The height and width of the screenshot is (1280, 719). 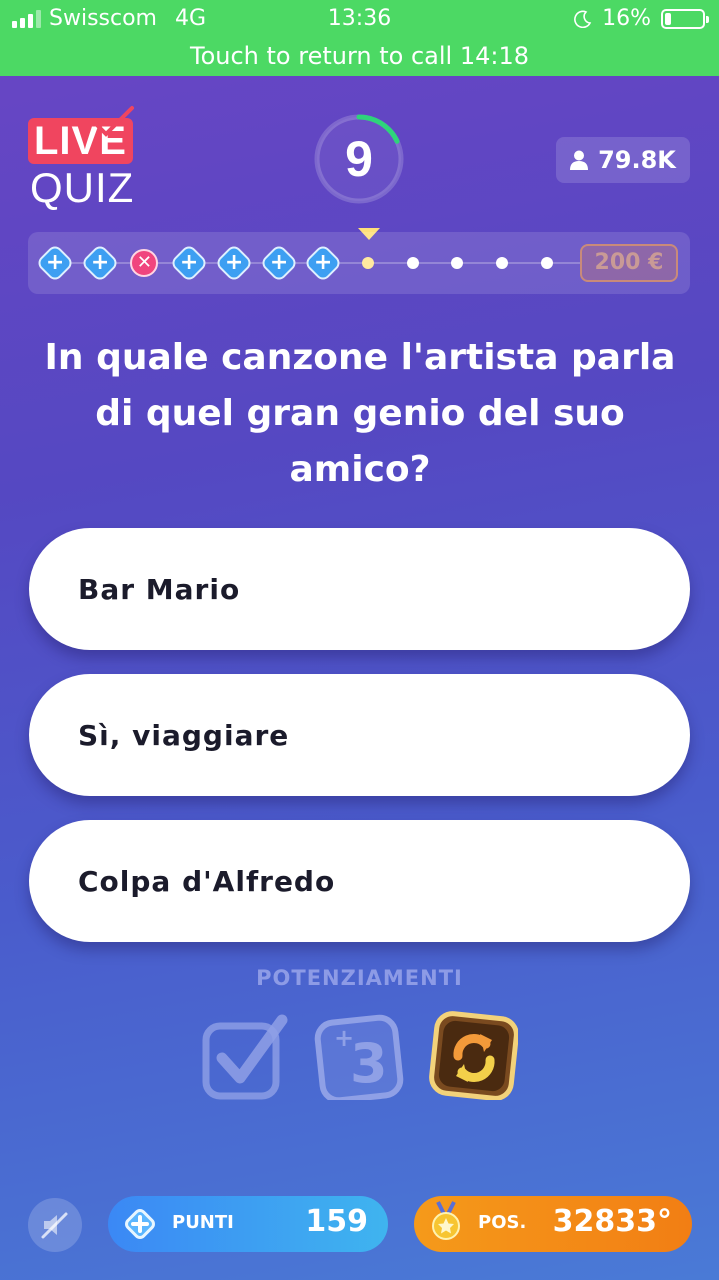 I want to click on answer-option-label: Colpa d'Alfredo, so click(x=207, y=881).